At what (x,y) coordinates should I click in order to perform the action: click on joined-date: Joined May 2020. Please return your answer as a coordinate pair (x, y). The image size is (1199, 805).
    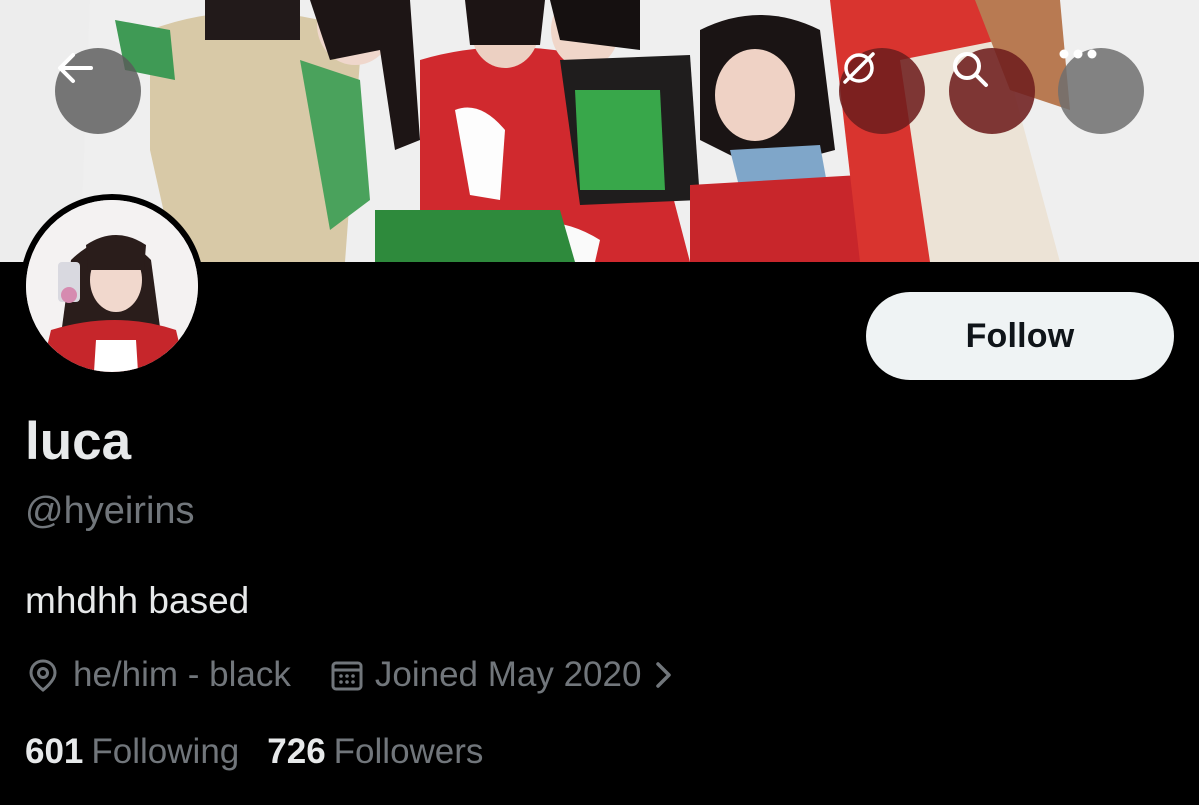
    Looking at the image, I should click on (503, 675).